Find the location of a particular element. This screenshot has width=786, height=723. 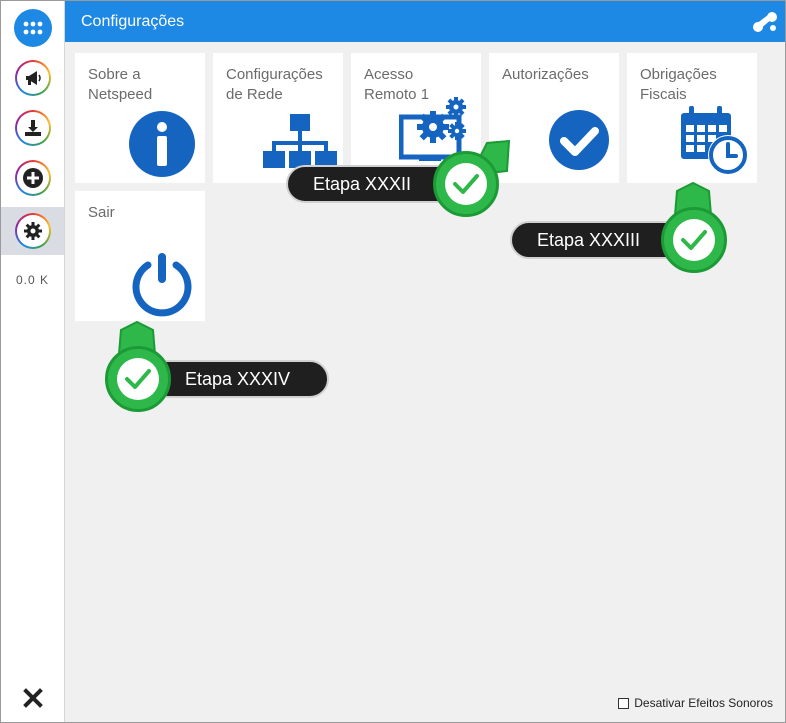

tile-logout: Sair is located at coordinates (140, 256).